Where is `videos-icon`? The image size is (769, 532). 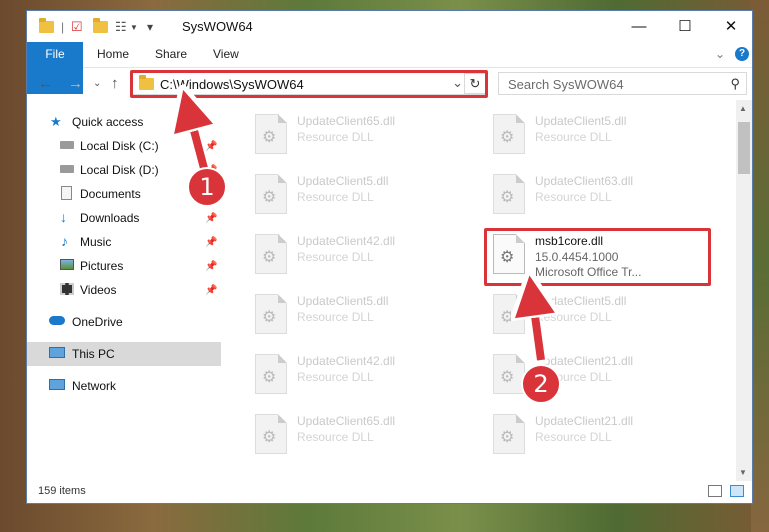 videos-icon is located at coordinates (67, 289).